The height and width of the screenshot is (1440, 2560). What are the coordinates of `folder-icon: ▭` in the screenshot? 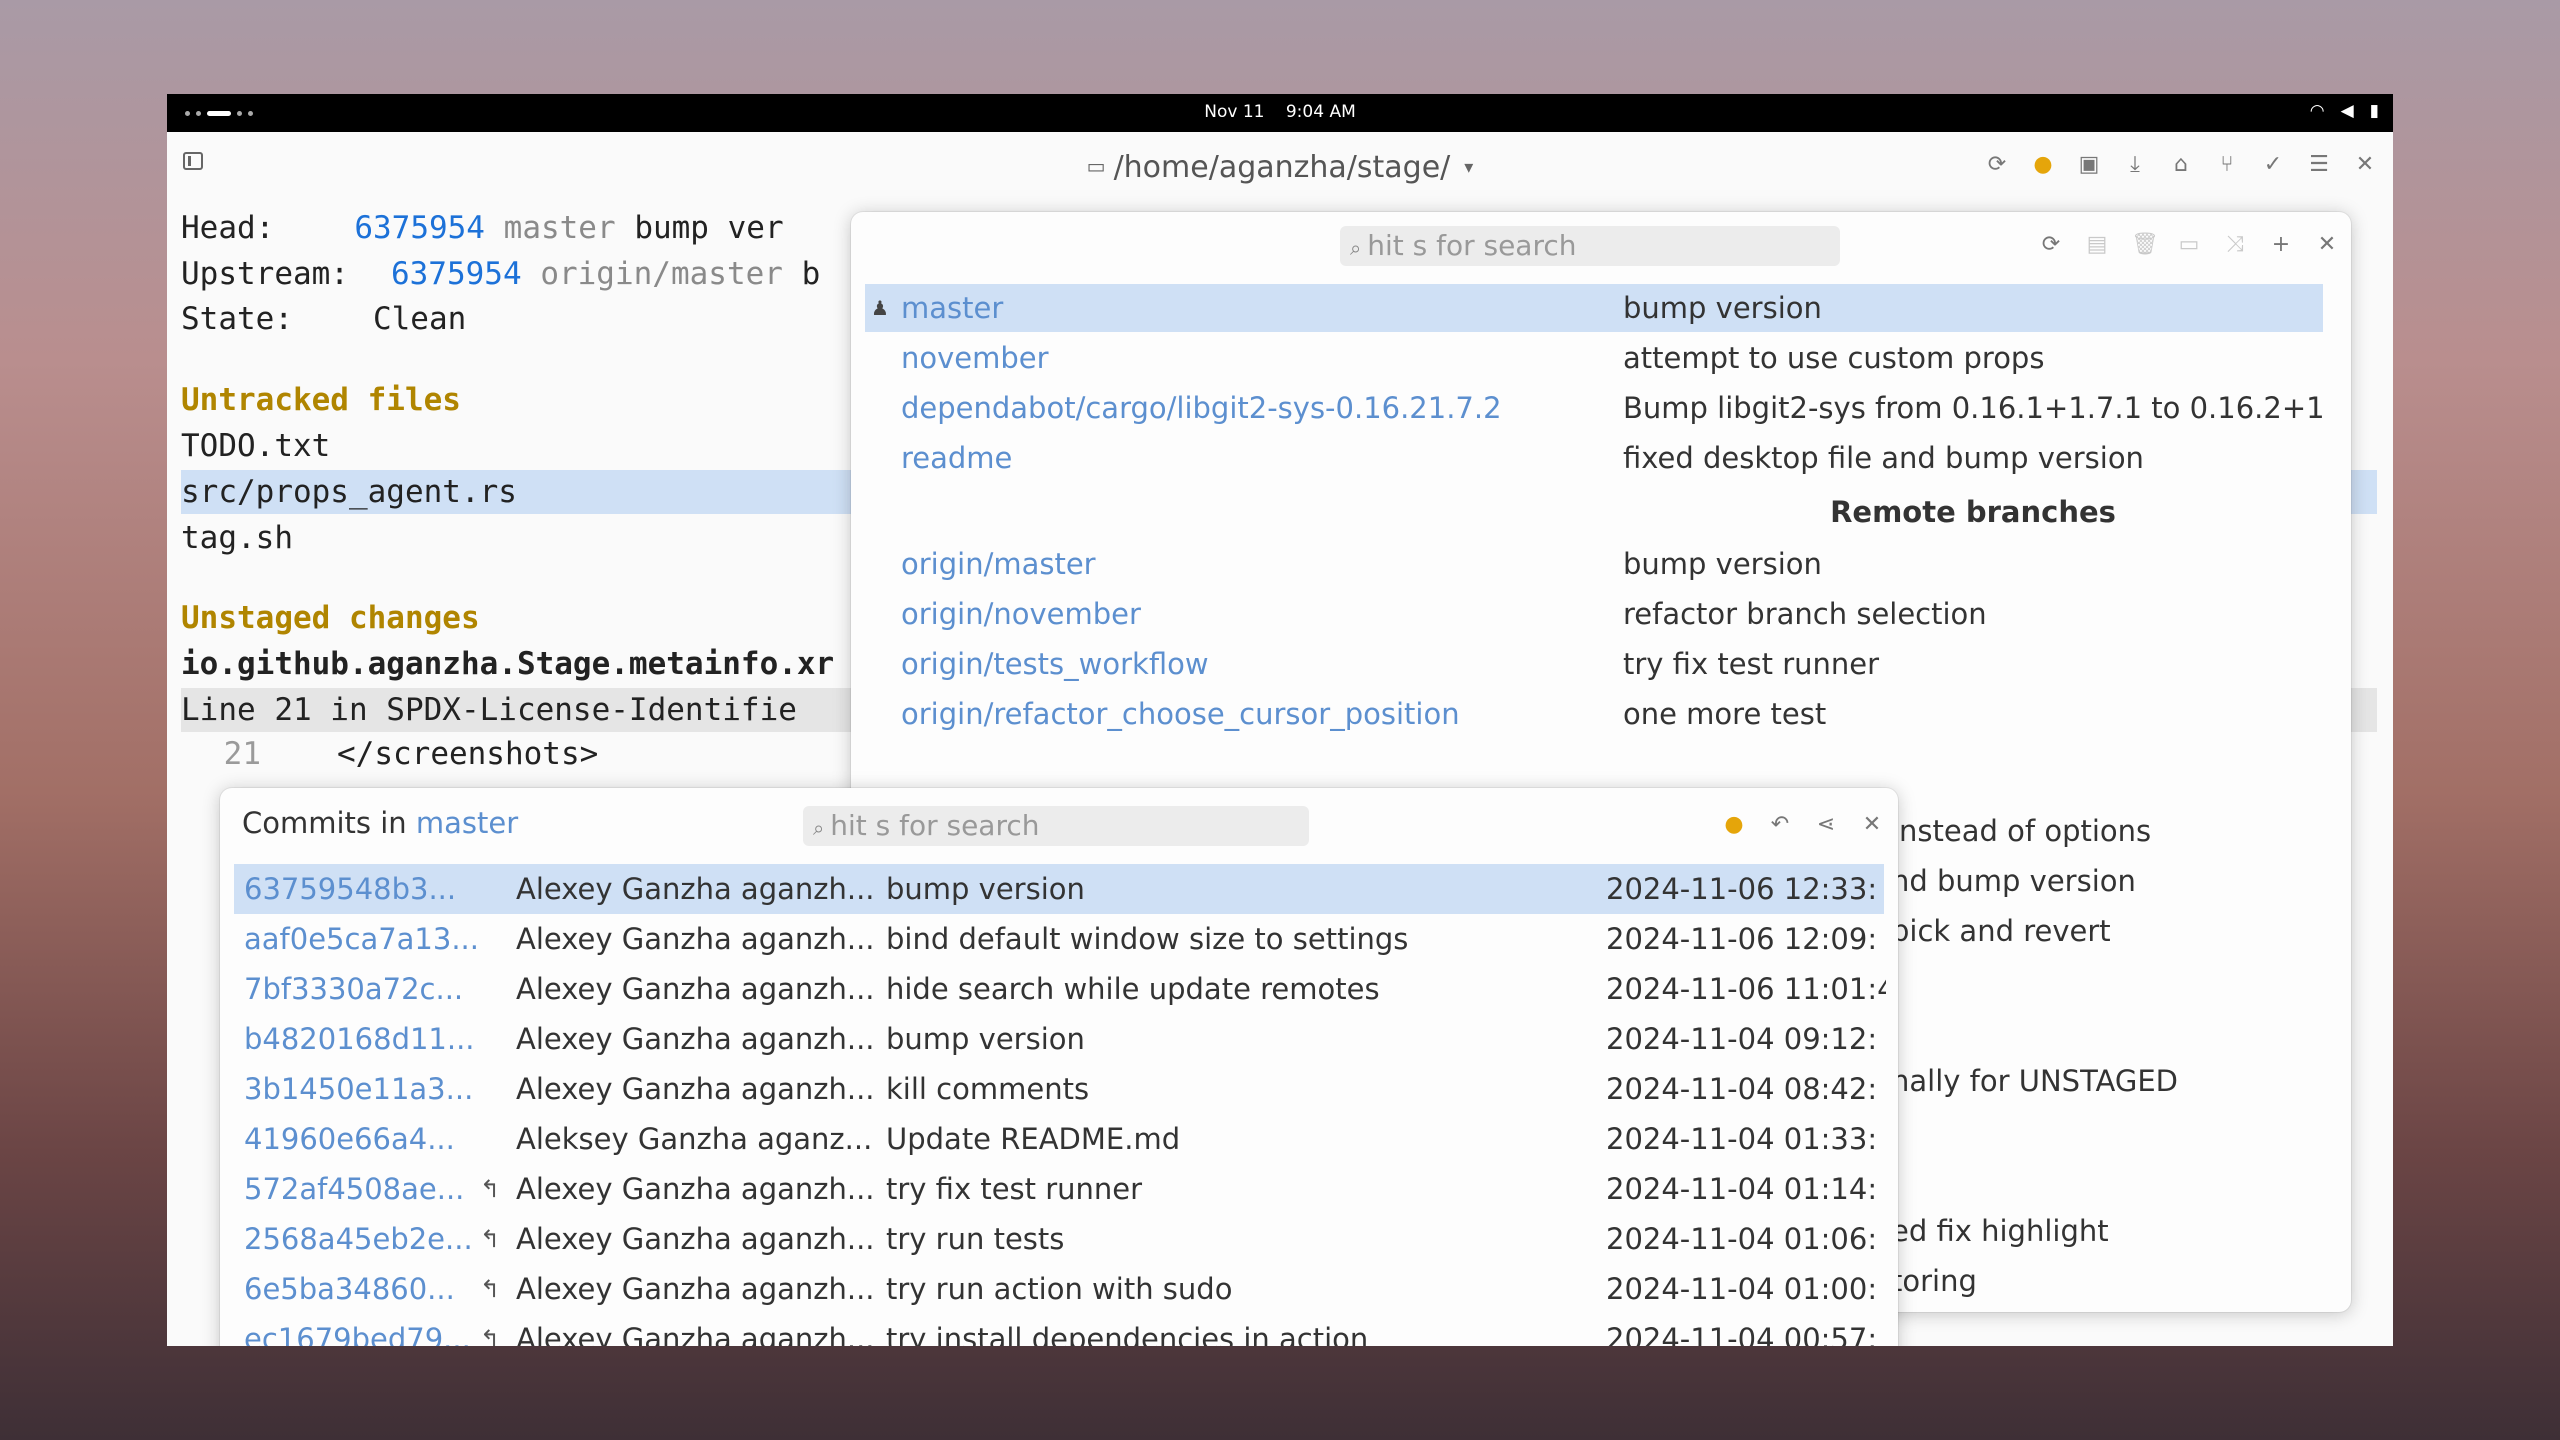 It's located at (1096, 166).